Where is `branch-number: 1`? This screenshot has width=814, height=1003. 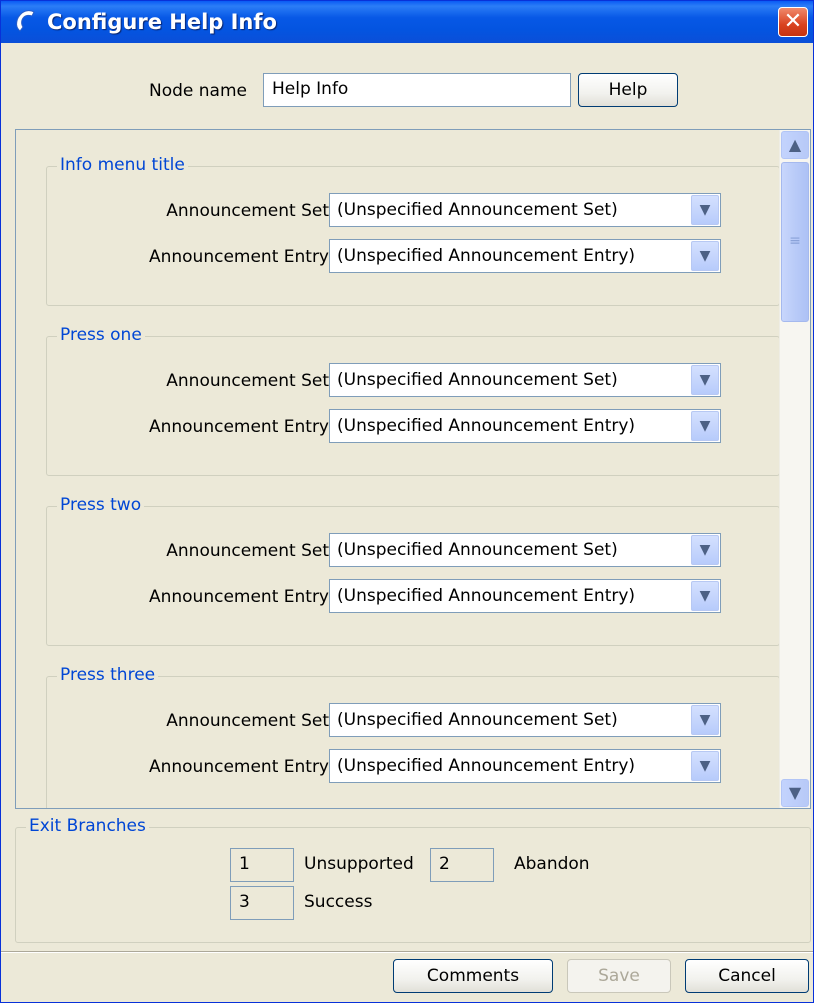 branch-number: 1 is located at coordinates (262, 865).